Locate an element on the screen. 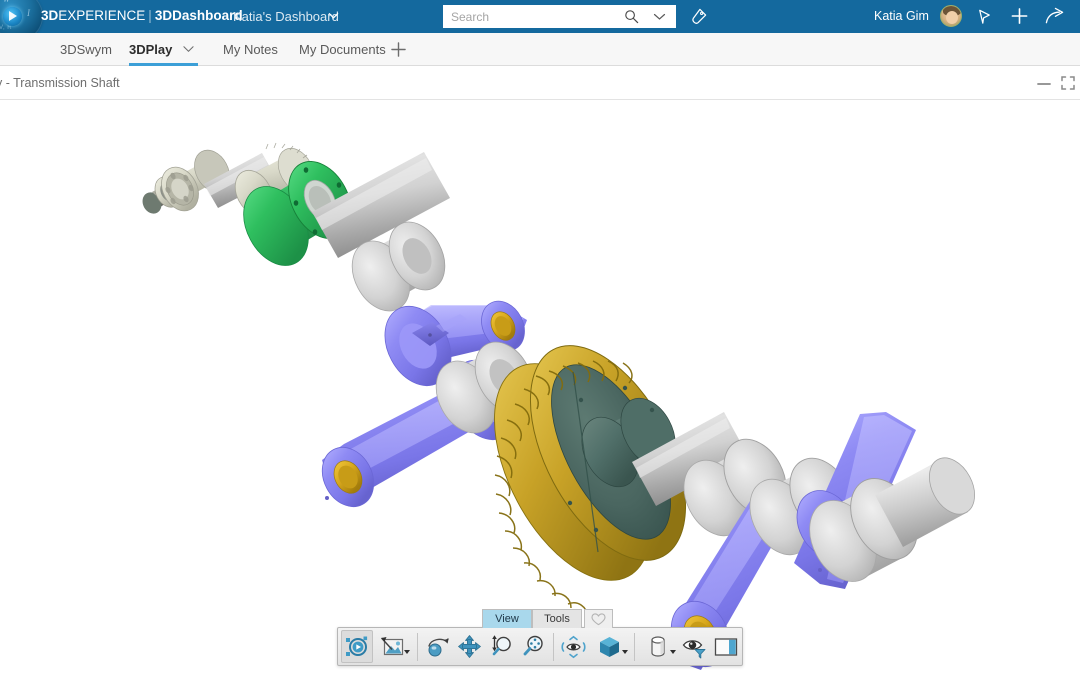 This screenshot has height=675, width=1080. user-name-label: Katia Gim is located at coordinates (901, 16).